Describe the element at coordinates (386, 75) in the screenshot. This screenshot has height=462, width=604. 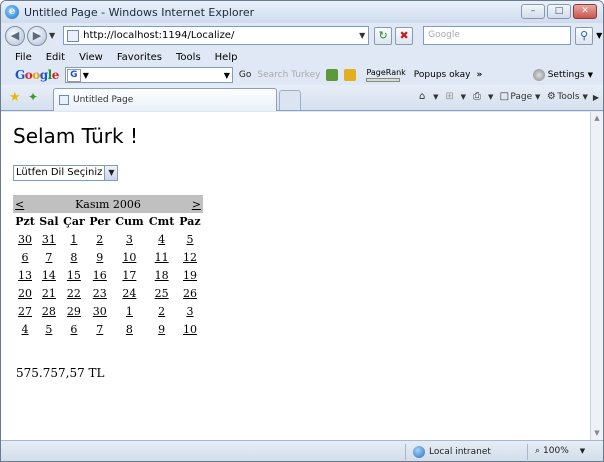
I see `pagerank-indicator: PageRank` at that location.